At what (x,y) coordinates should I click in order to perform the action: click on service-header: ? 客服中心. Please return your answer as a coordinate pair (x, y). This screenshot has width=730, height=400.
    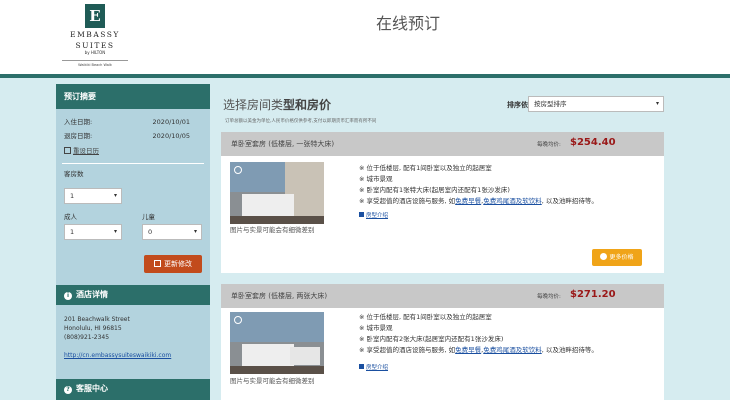
    Looking at the image, I should click on (133, 389).